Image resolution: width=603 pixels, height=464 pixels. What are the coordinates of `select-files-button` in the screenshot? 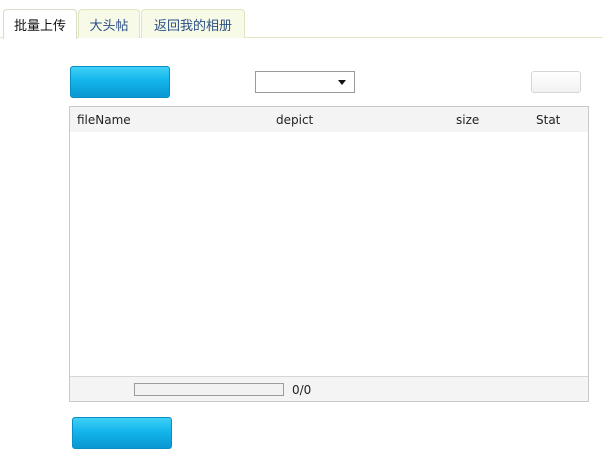 It's located at (120, 82).